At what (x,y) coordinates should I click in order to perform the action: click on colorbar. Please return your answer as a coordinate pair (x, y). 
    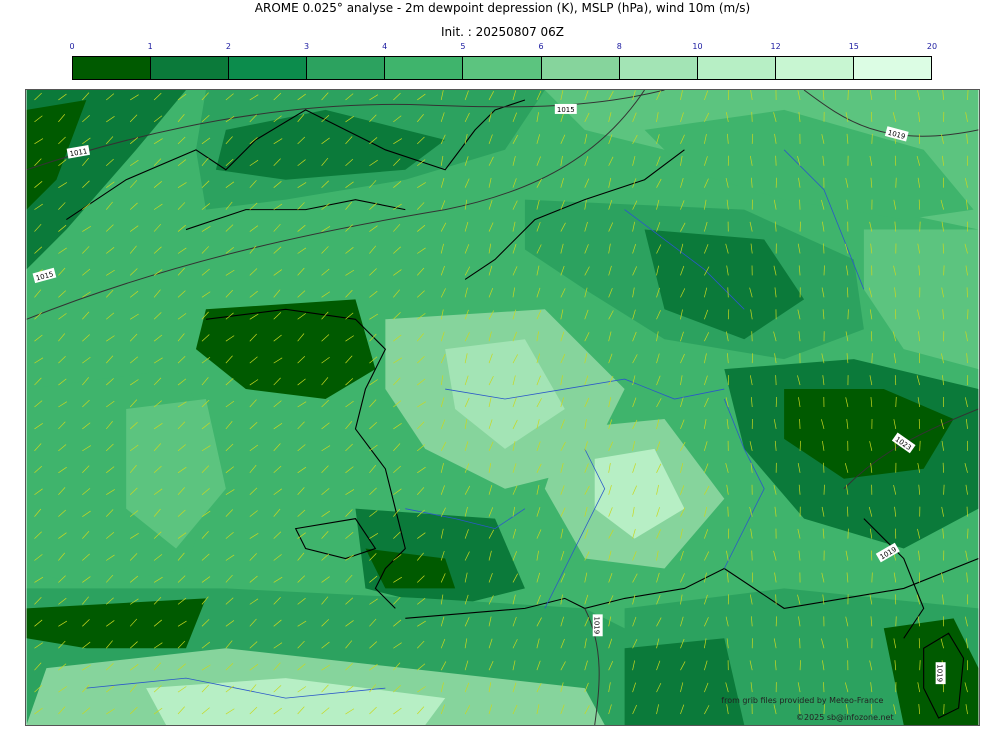
    Looking at the image, I should click on (502, 68).